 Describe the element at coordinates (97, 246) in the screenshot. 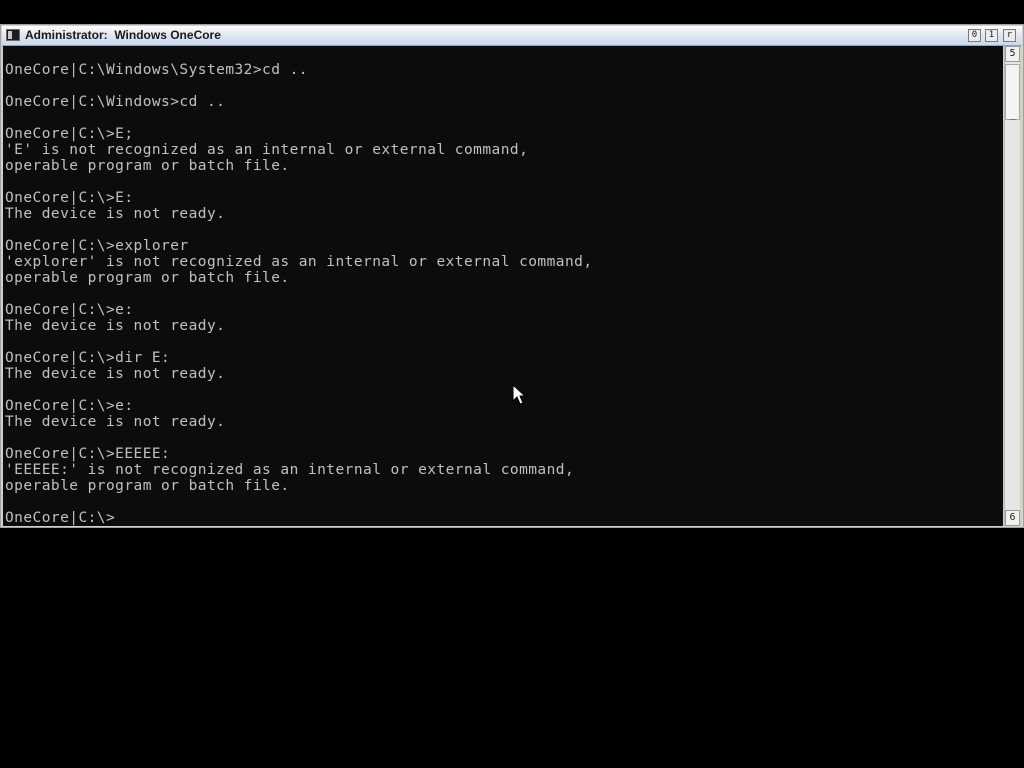

I see `console-line: OneCore|C:\>explorer` at that location.